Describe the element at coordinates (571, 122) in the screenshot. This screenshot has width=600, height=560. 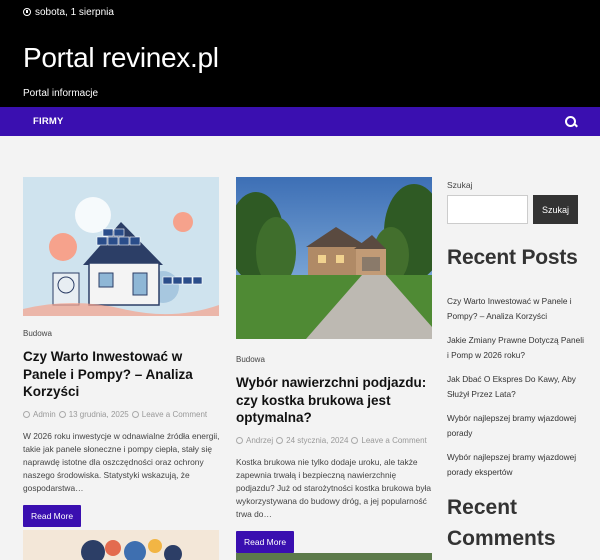
I see `search-icon` at that location.